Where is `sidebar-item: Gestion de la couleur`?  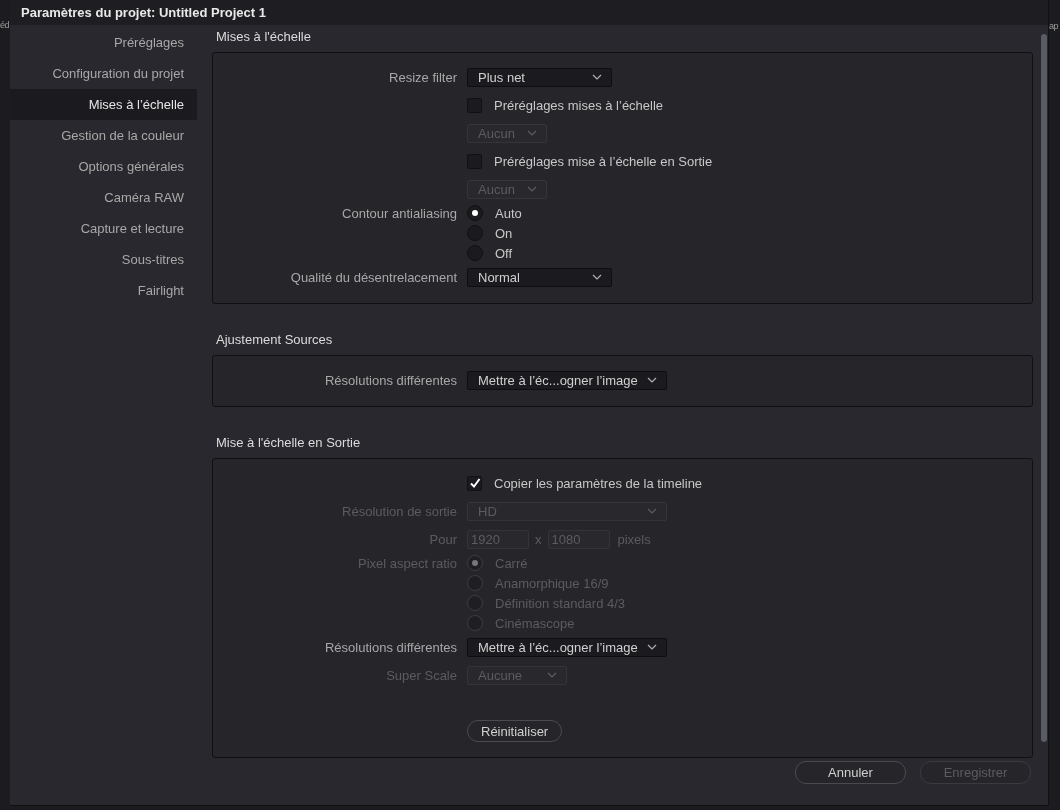 sidebar-item: Gestion de la couleur is located at coordinates (103, 135).